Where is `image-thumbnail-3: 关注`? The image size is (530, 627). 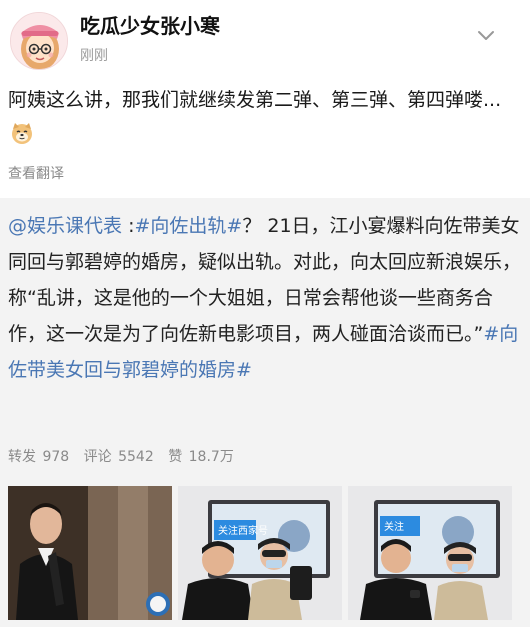
image-thumbnail-3: 关注 is located at coordinates (430, 553).